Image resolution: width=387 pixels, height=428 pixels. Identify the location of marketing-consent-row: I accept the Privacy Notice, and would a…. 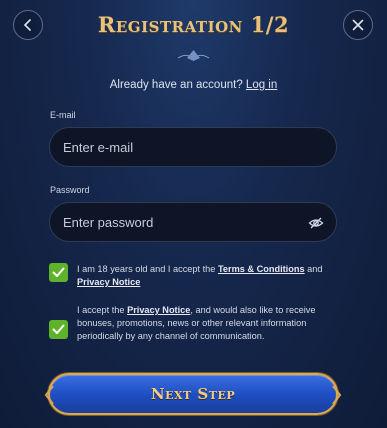
(190, 324).